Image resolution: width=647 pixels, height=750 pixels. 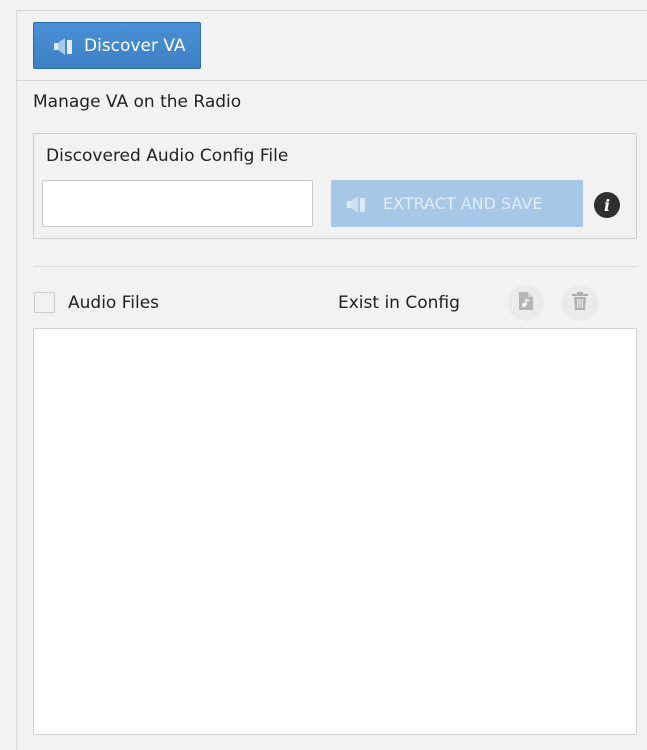 I want to click on delete-button, so click(x=580, y=303).